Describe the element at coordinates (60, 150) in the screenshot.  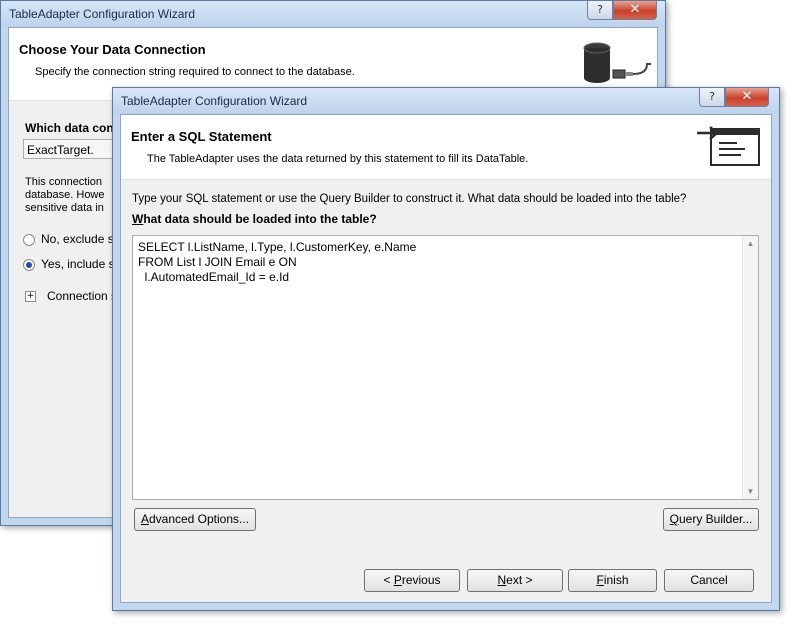
I see `connection-value: ExactTarget.` at that location.